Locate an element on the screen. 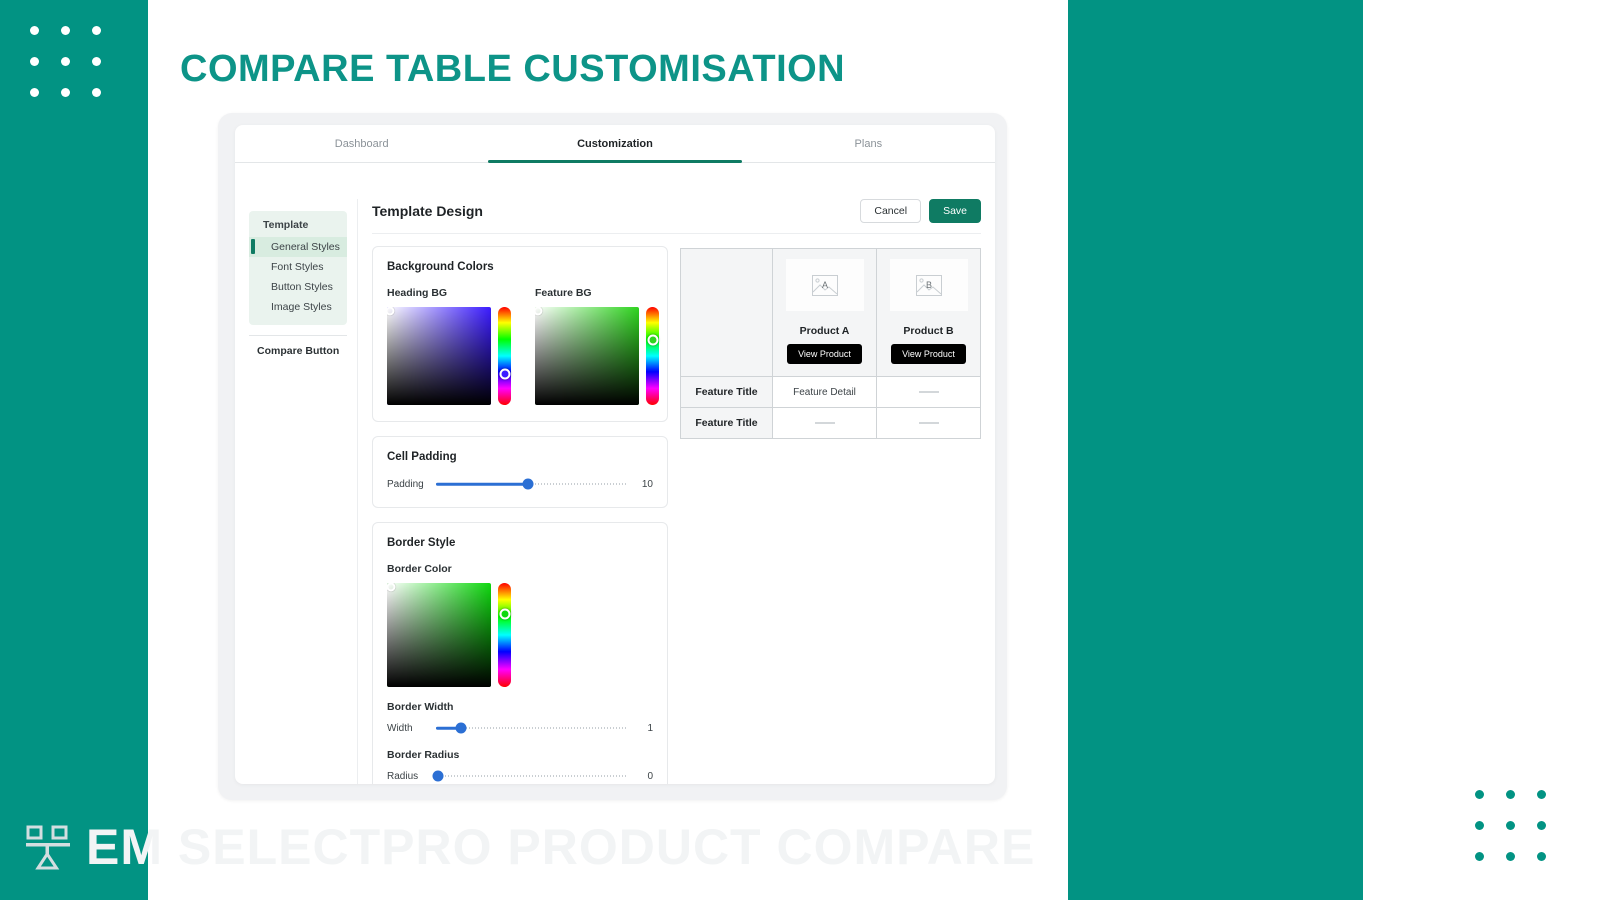 Image resolution: width=1600 pixels, height=900 pixels. sidebar-item-font-styles: Font Styles is located at coordinates (298, 267).